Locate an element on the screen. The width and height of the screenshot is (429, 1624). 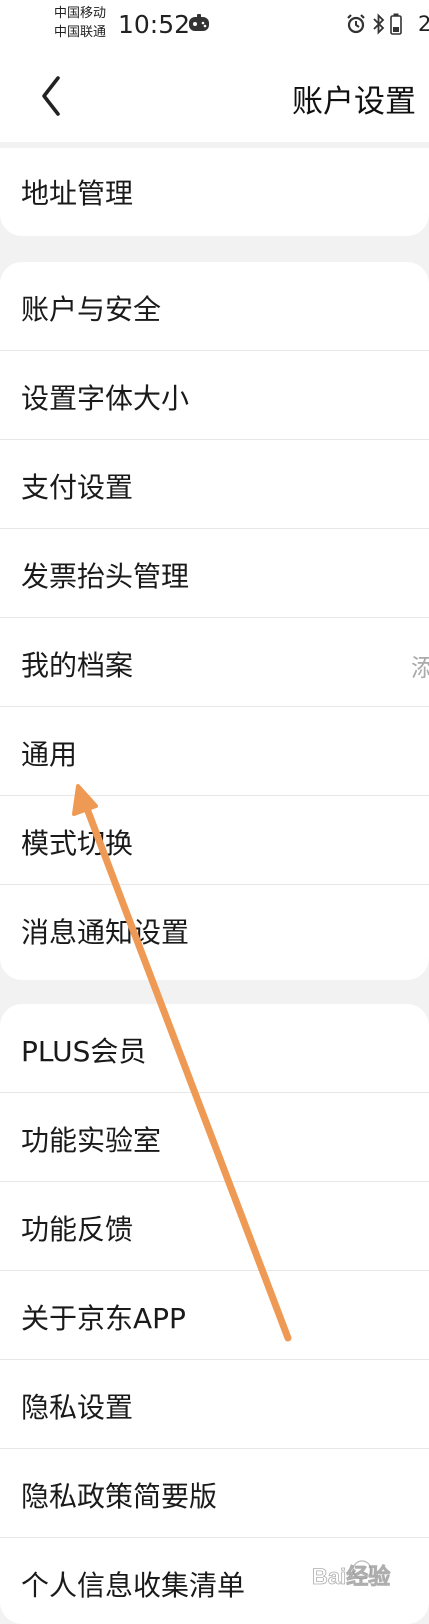
page-title: 账户设置 is located at coordinates (354, 102).